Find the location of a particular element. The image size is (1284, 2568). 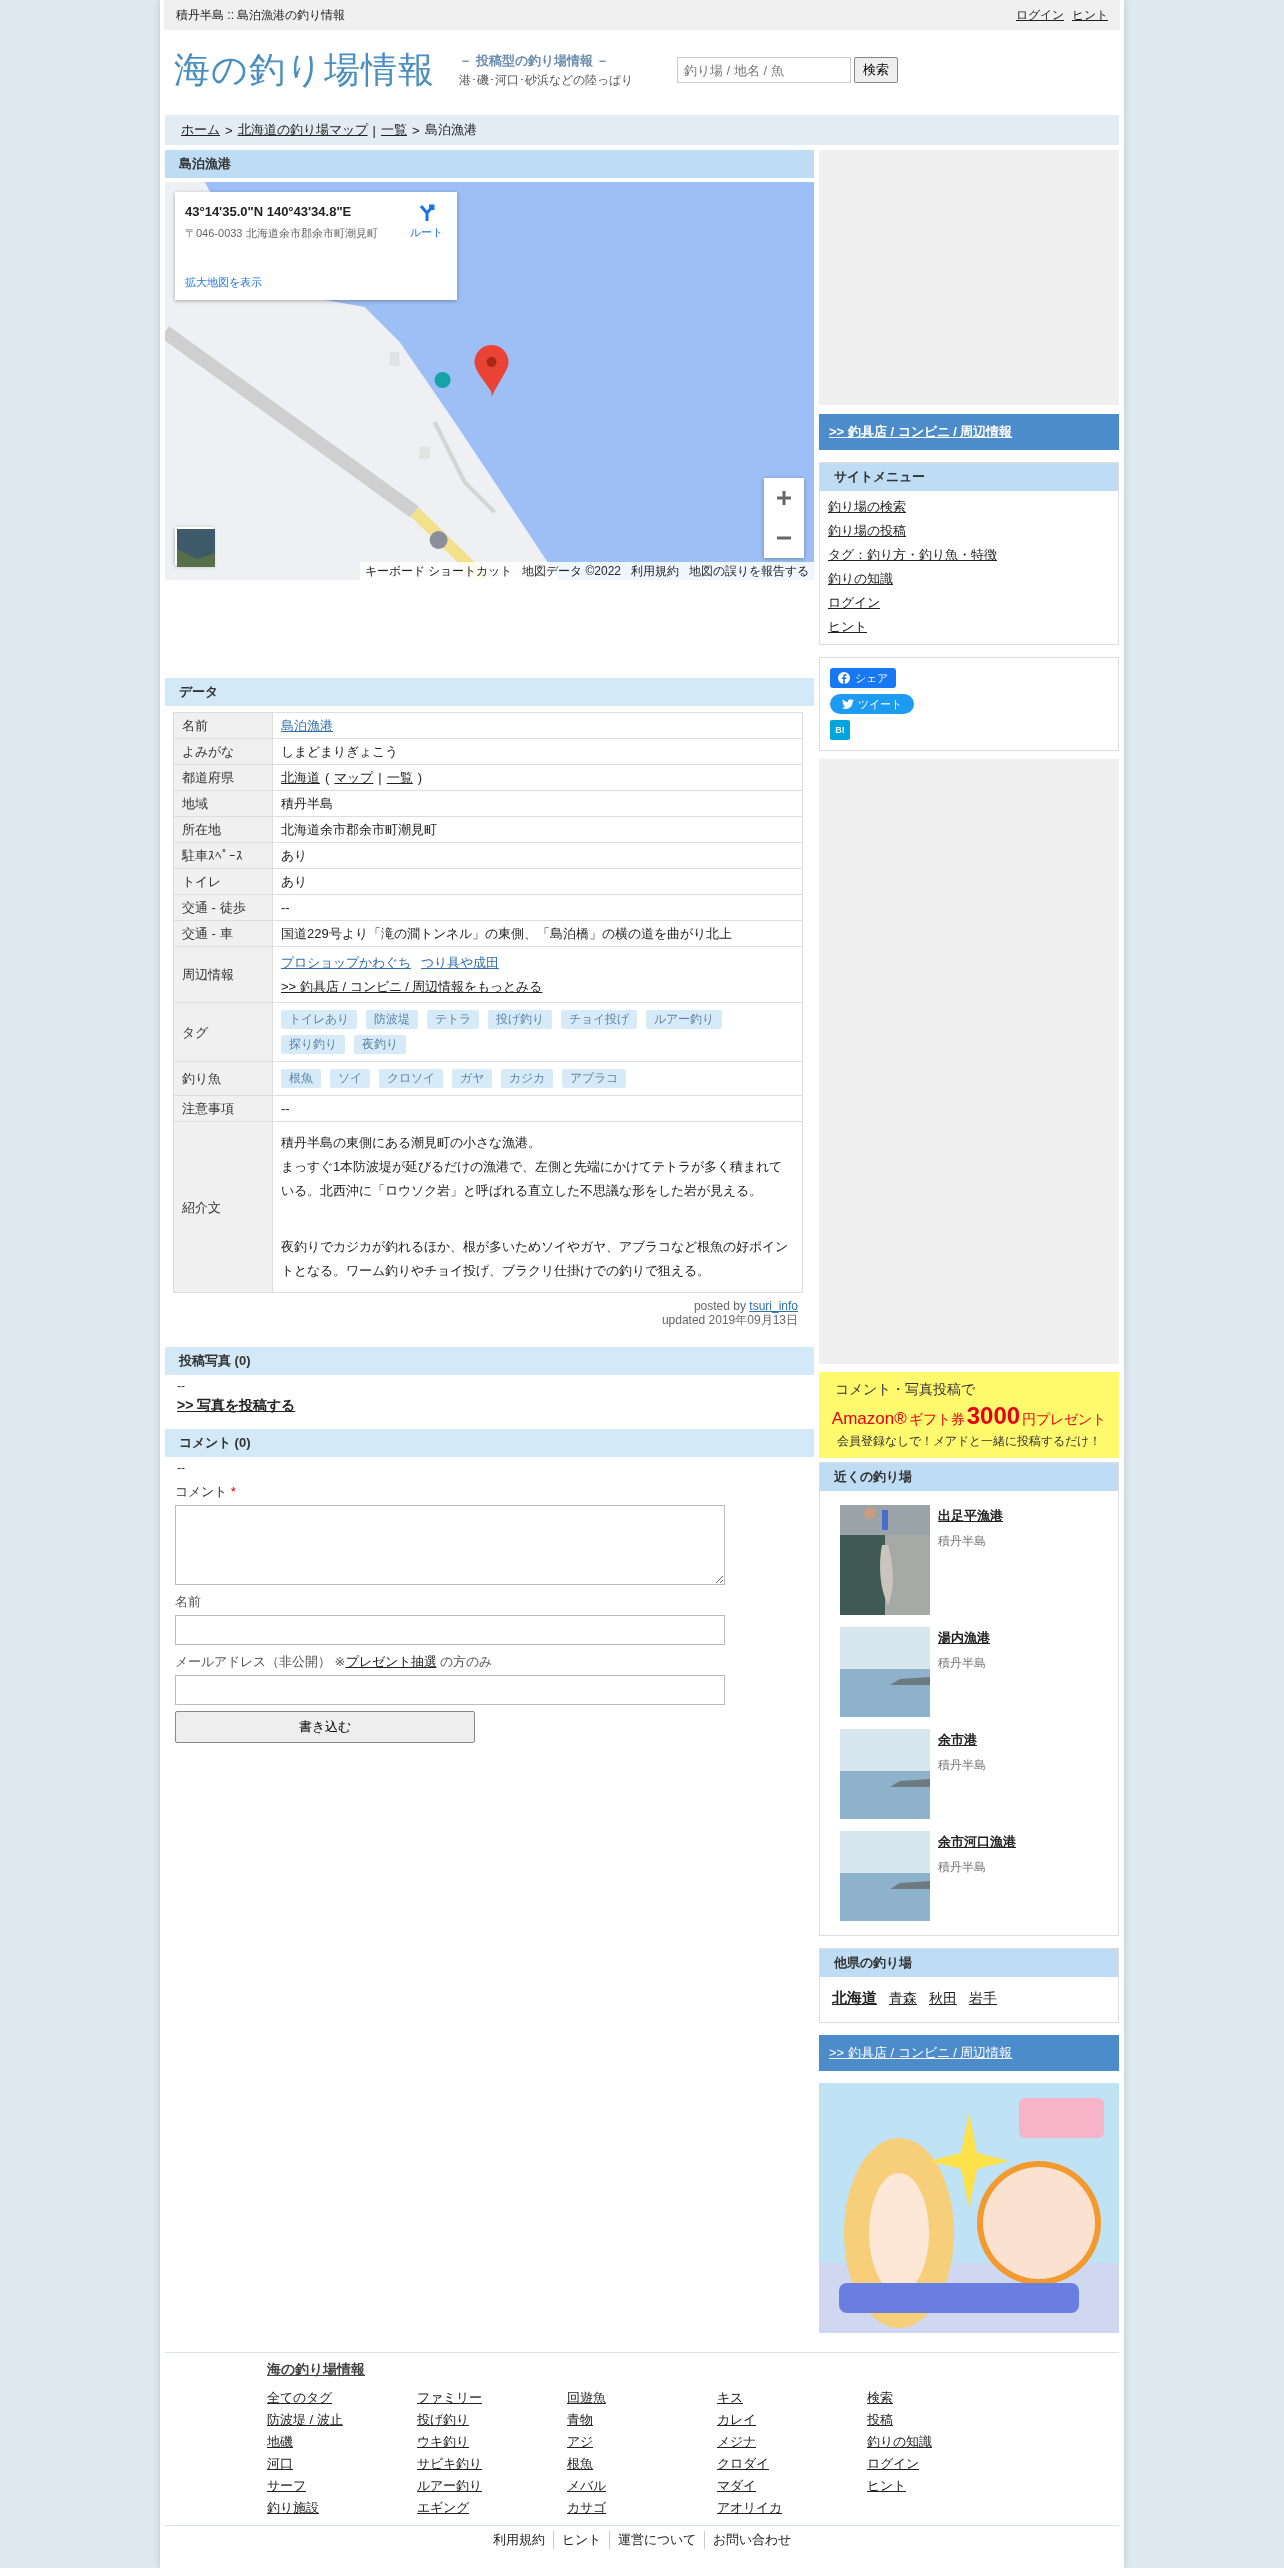

spot-link: 出足平漁港 is located at coordinates (970, 1516).